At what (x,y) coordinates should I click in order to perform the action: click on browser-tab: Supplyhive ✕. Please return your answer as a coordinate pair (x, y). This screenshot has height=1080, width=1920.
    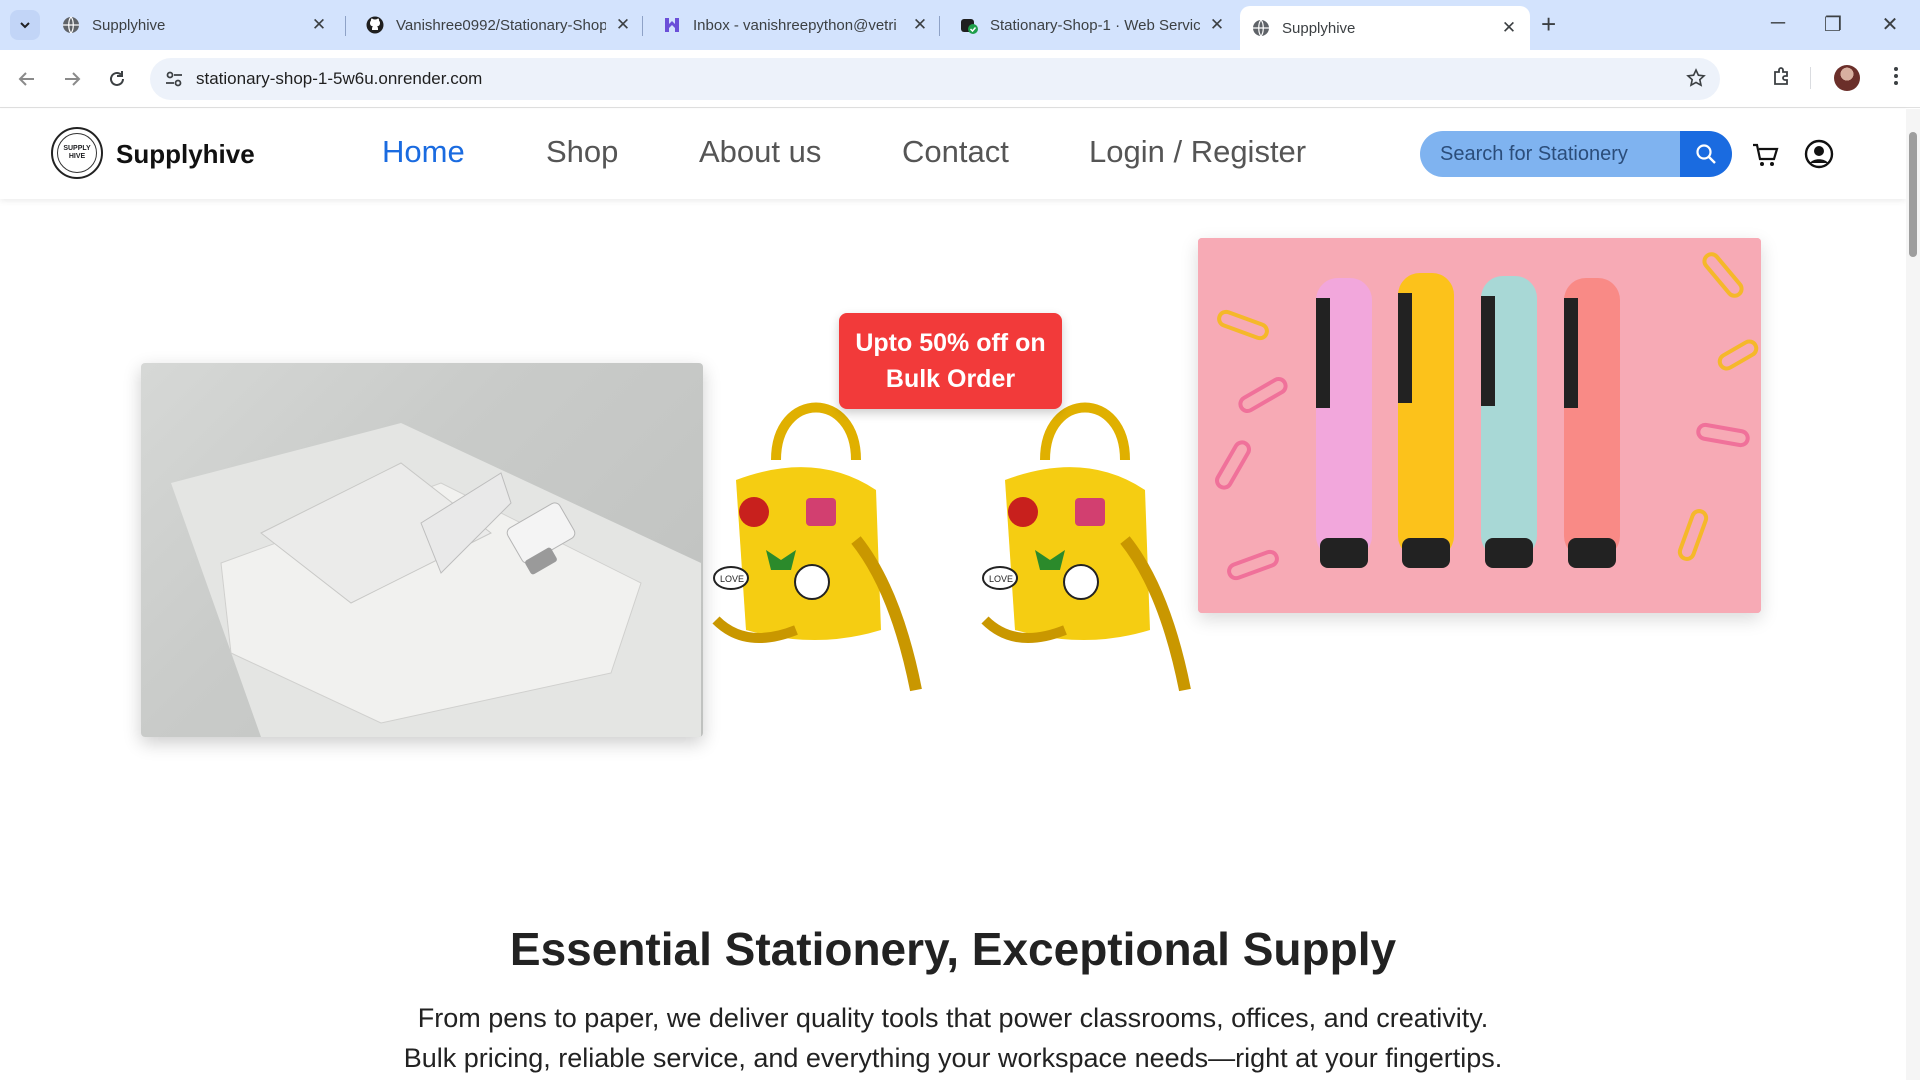
    Looking at the image, I should click on (195, 25).